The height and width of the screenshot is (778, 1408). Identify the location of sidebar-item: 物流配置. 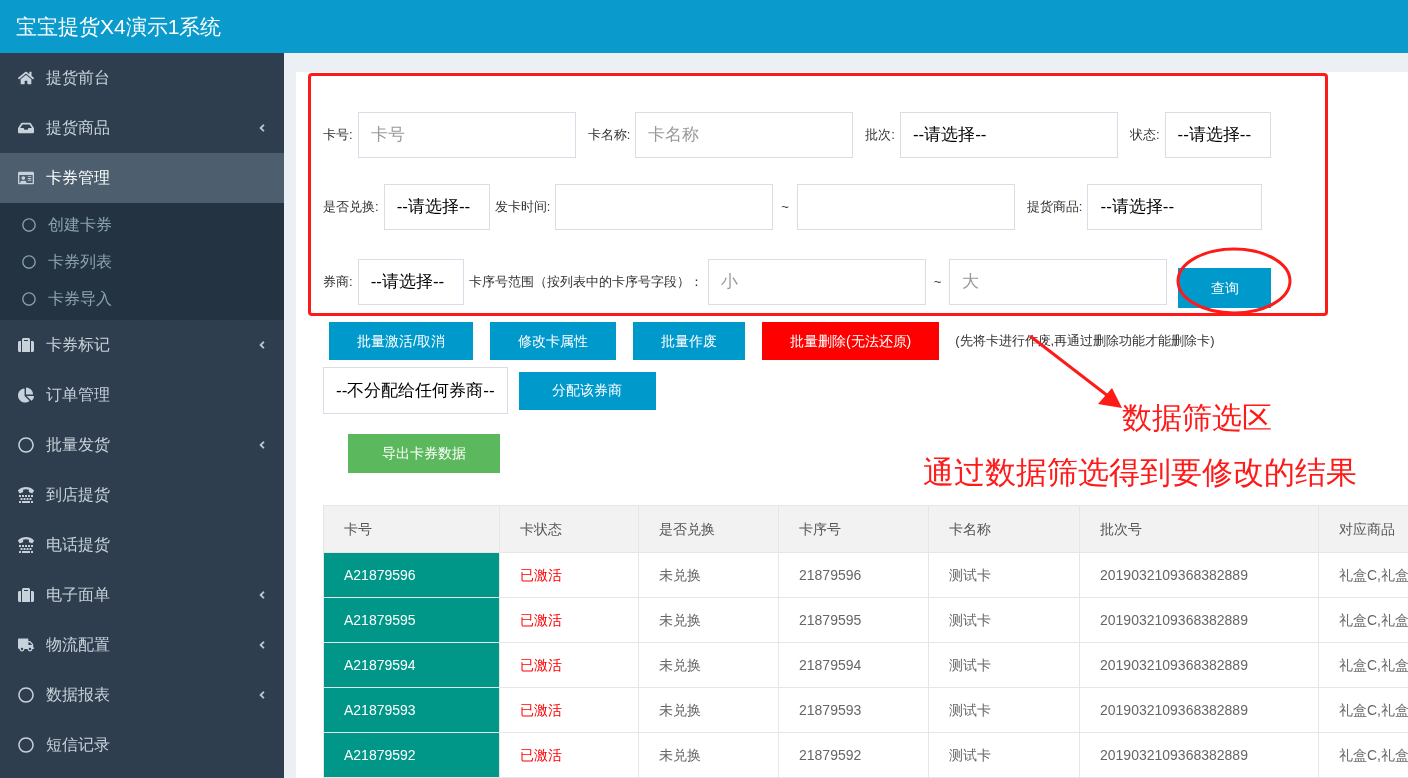
(142, 645).